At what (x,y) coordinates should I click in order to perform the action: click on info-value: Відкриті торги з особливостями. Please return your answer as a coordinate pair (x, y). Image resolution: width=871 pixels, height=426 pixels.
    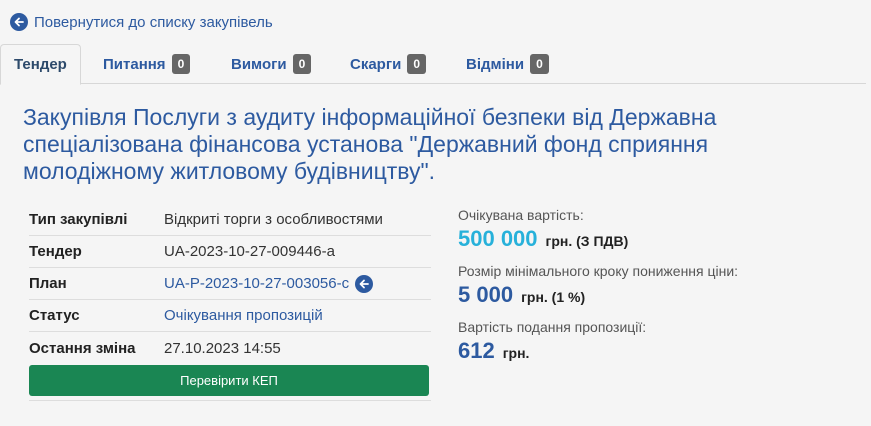
    Looking at the image, I should click on (273, 219).